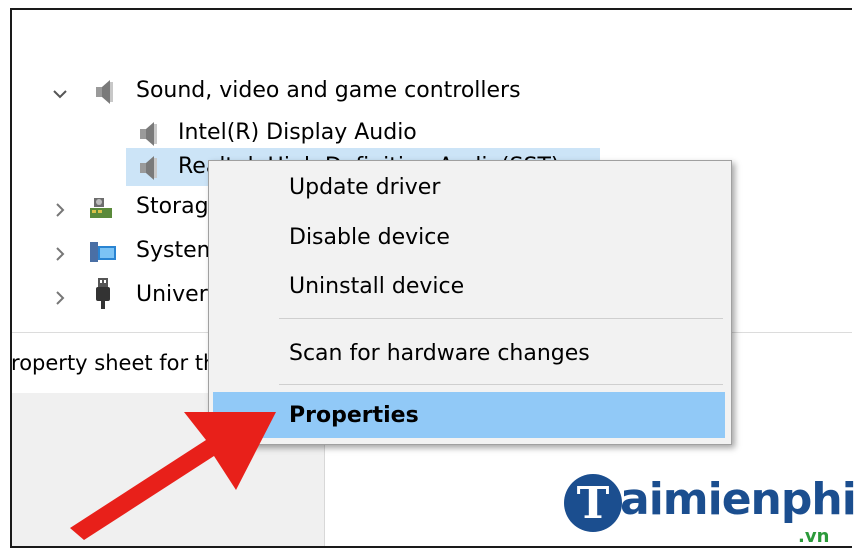 Image resolution: width=854 pixels, height=550 pixels. I want to click on logo-domain: .vn, so click(814, 536).